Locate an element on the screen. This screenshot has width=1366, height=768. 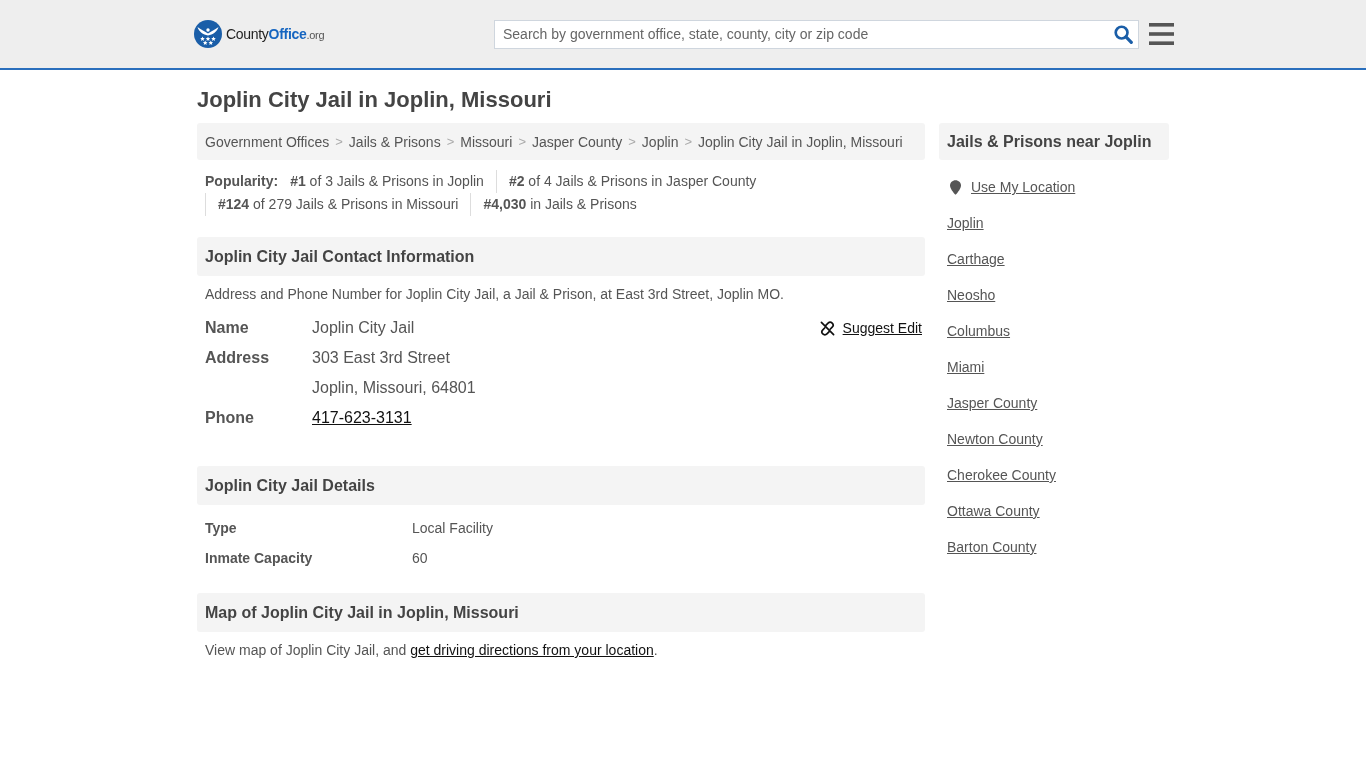
broken-link-icon is located at coordinates (827, 328).